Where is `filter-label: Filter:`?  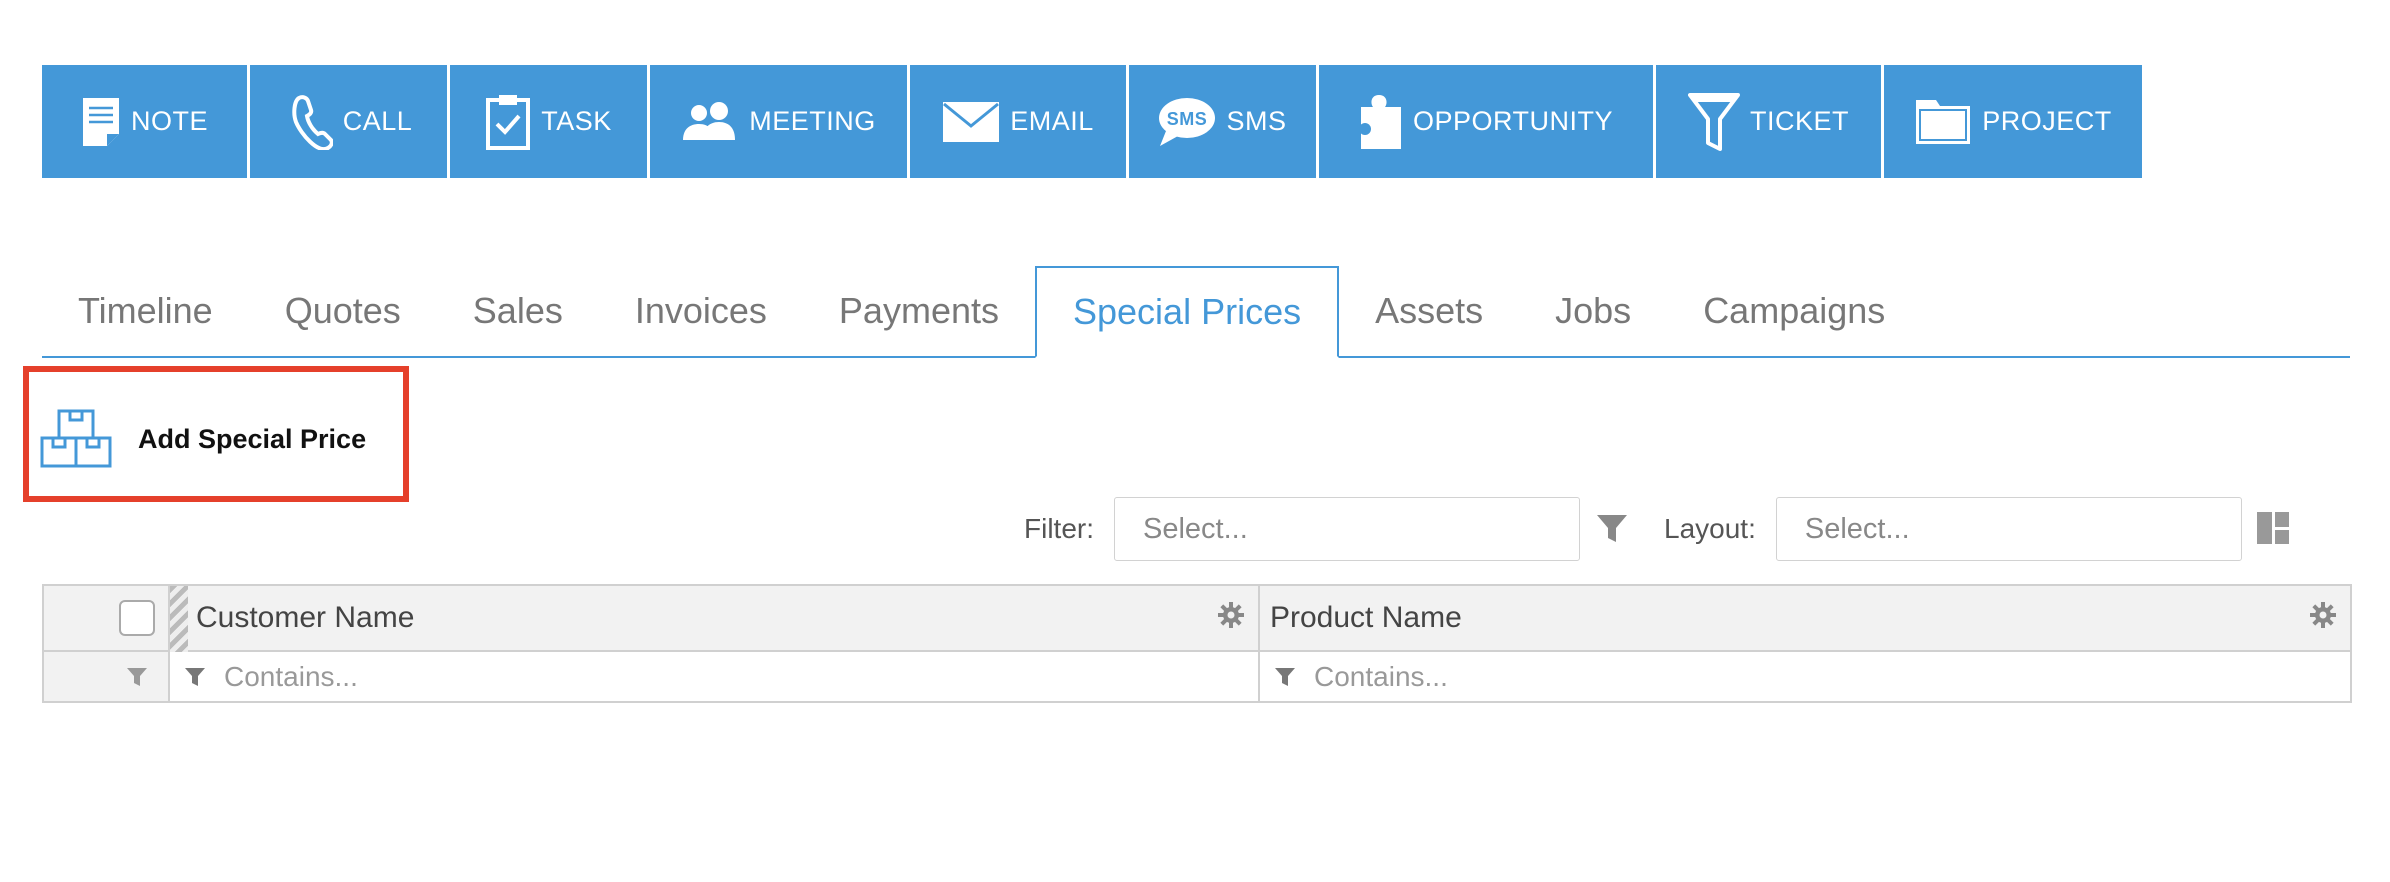
filter-label: Filter: is located at coordinates (1059, 528).